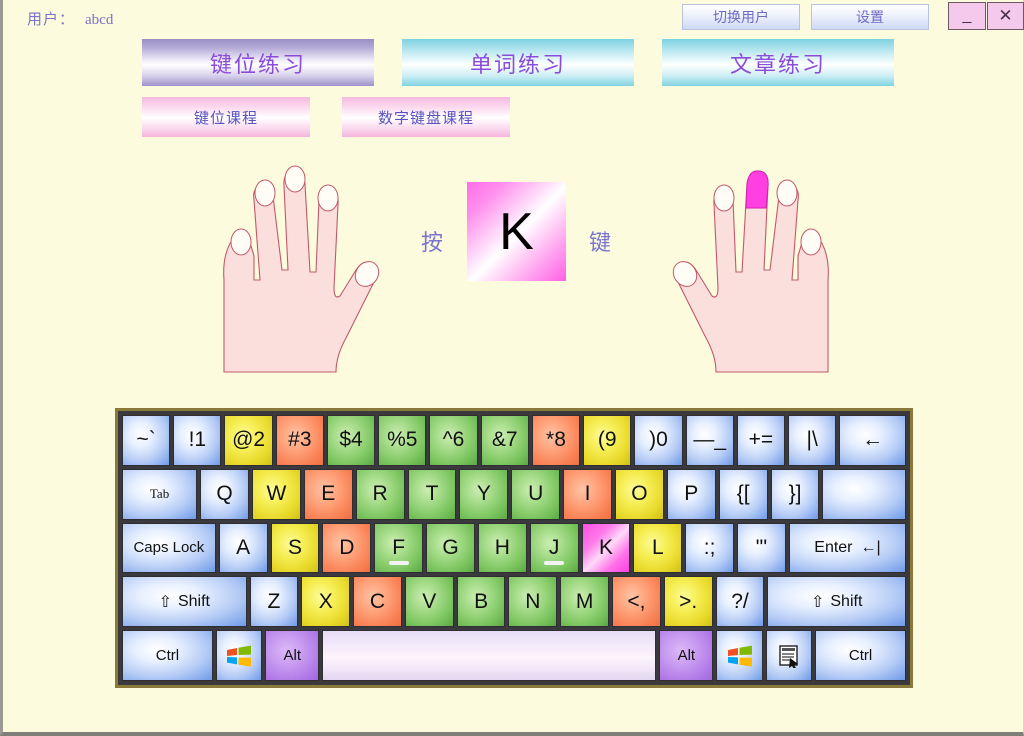  I want to click on close-button: ✕, so click(1005, 16).